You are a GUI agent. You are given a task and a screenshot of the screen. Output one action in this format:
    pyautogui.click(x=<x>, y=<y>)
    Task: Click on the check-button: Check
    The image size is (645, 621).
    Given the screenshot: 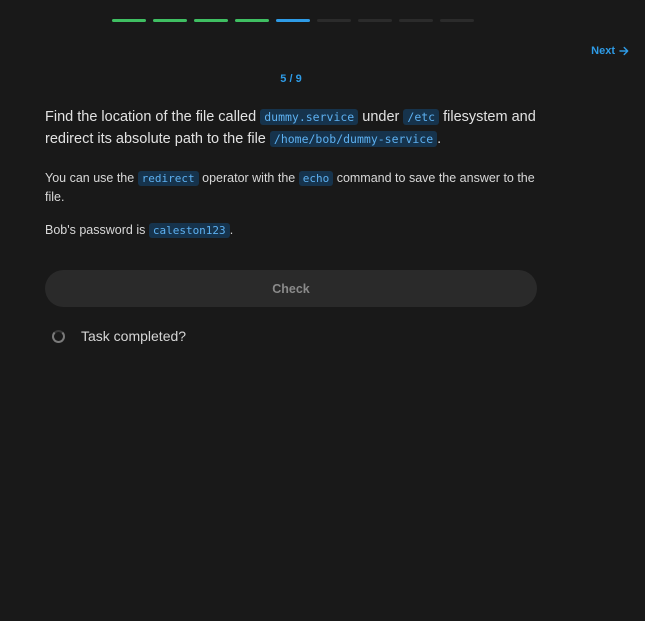 What is the action you would take?
    pyautogui.click(x=291, y=288)
    